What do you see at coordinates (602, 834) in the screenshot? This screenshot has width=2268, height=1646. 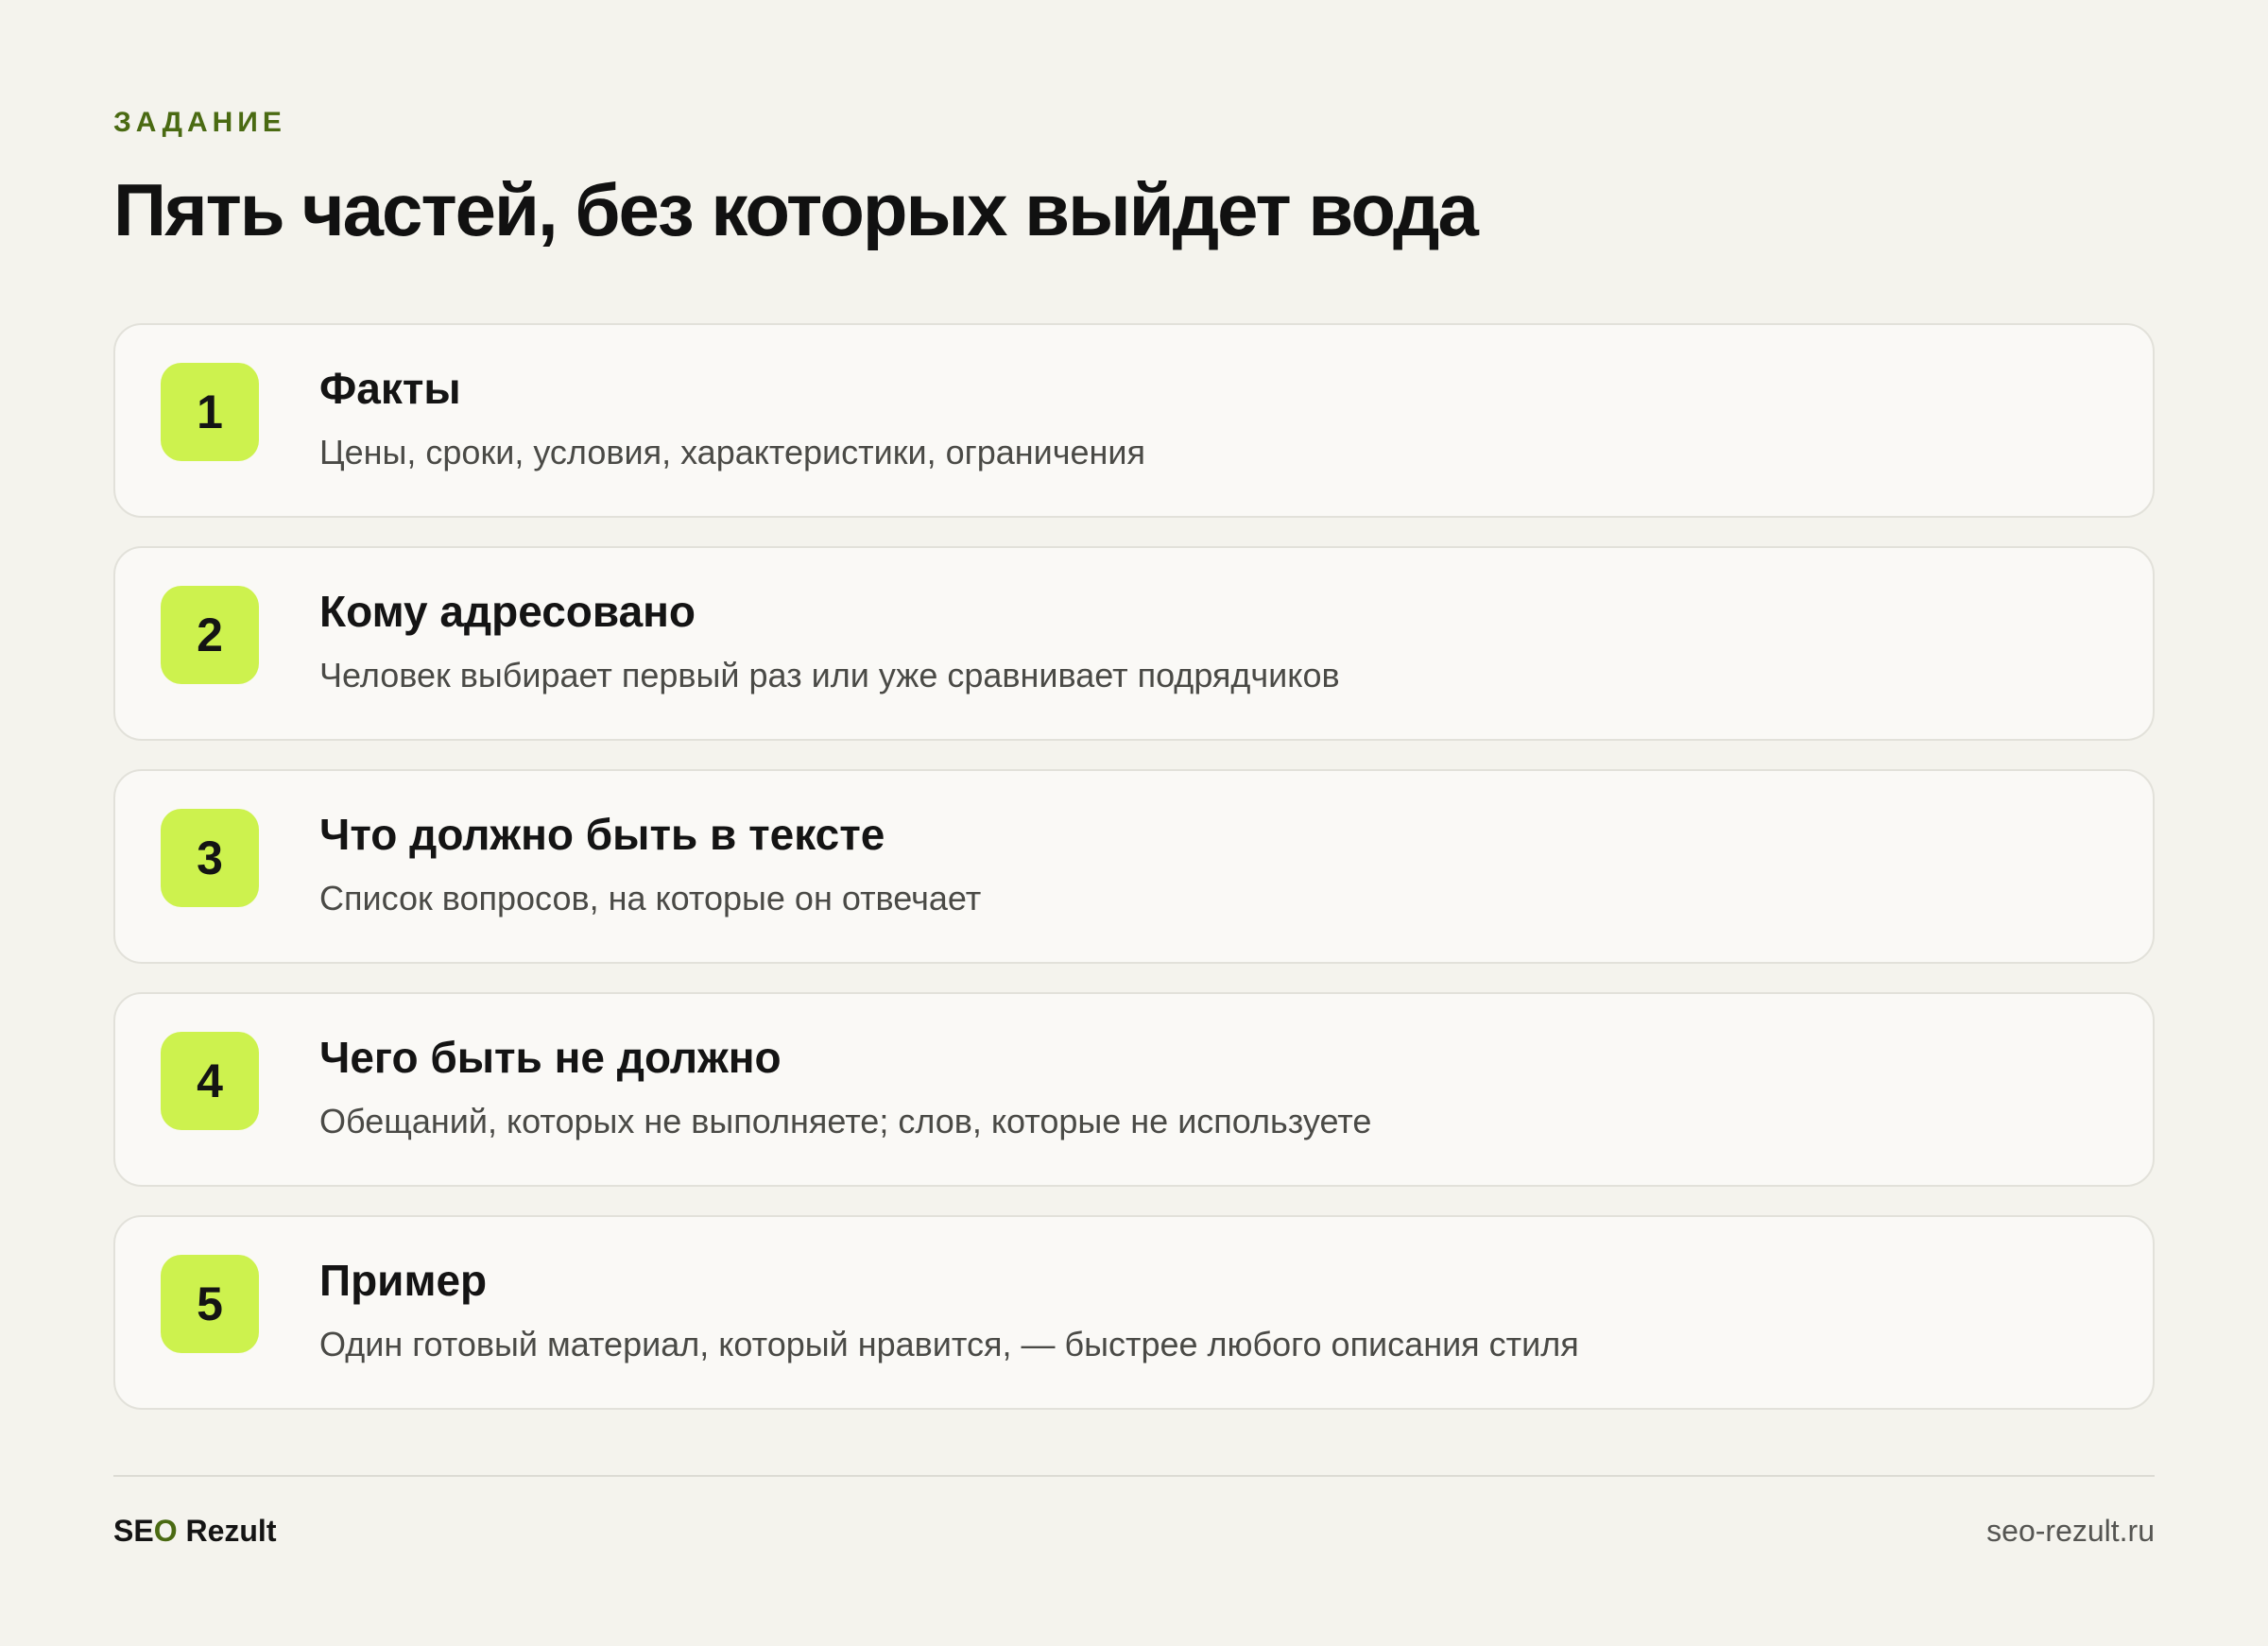 I see `item-title: Что должно быть в тексте` at bounding box center [602, 834].